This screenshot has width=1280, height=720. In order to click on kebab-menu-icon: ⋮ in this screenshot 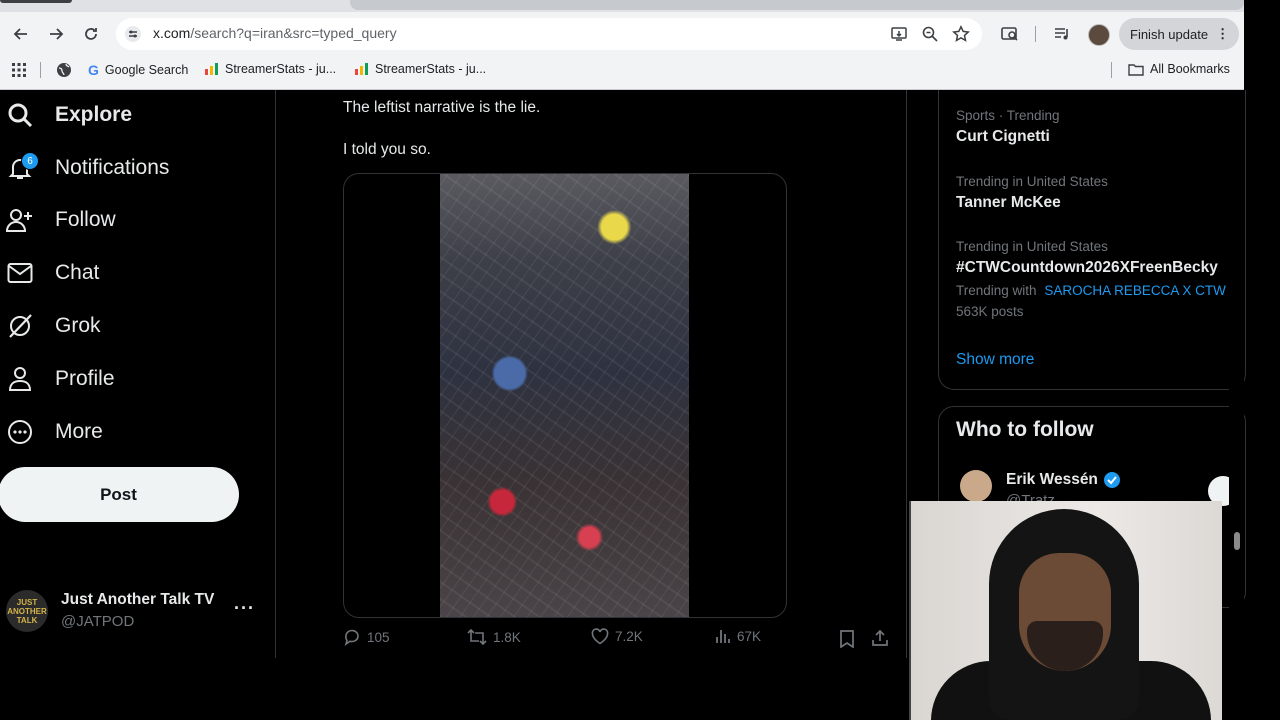, I will do `click(1223, 33)`.